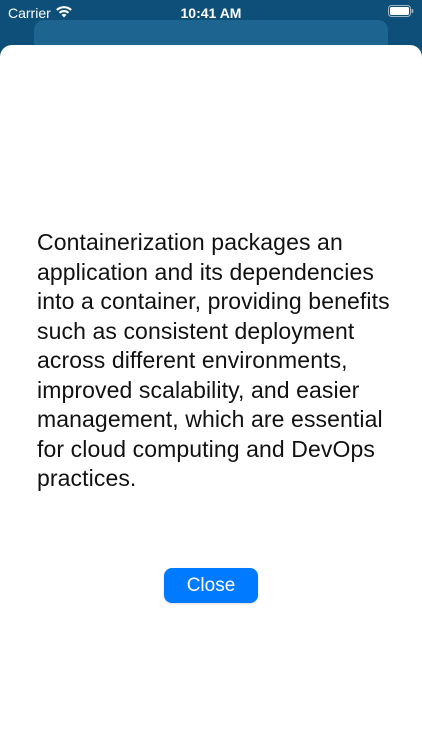 This screenshot has height=750, width=422. What do you see at coordinates (211, 13) in the screenshot?
I see `clock-time: 10:41 AM` at bounding box center [211, 13].